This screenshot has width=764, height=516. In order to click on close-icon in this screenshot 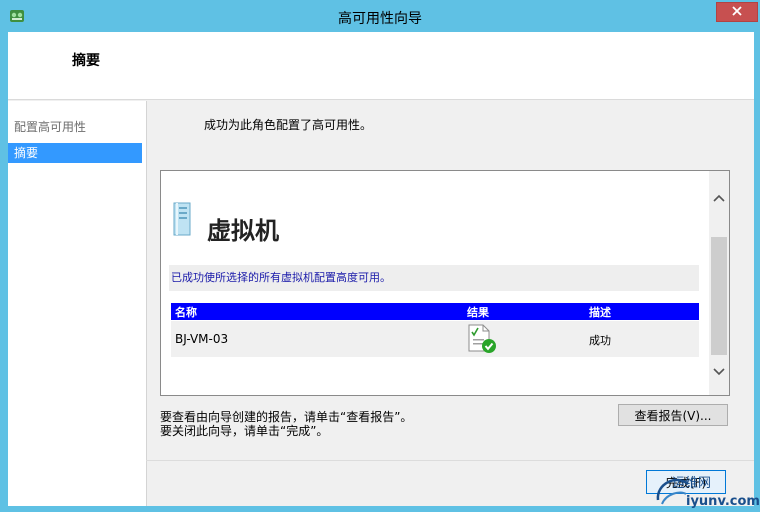, I will do `click(737, 12)`.